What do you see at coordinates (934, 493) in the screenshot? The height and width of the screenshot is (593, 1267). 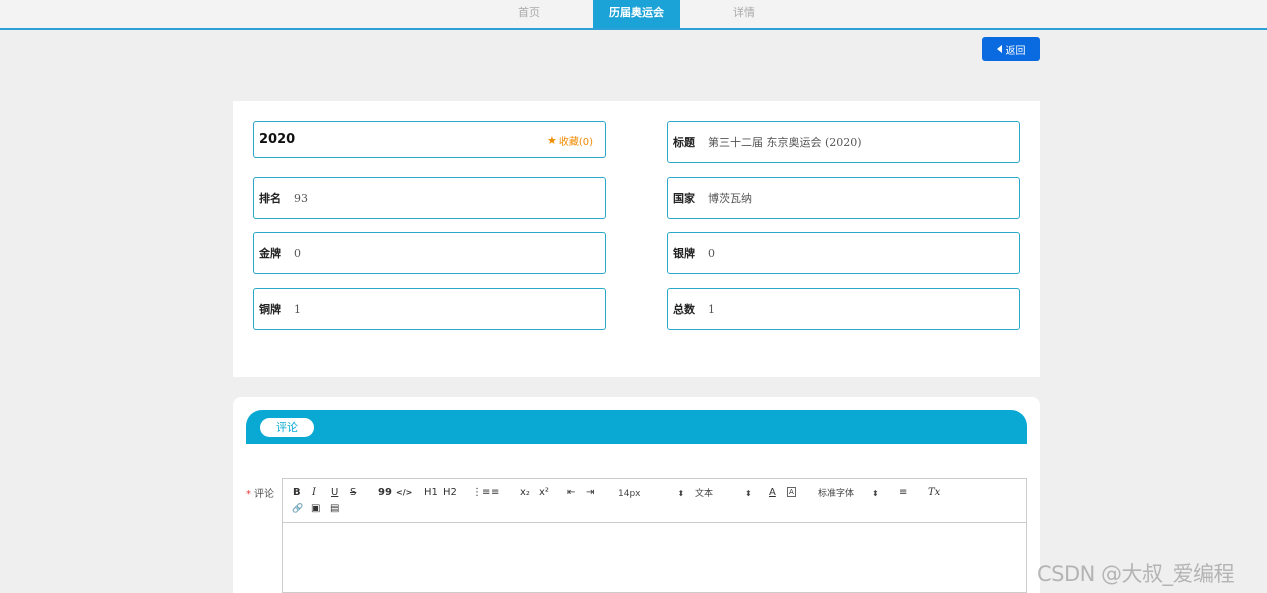 I see `clear-format-button: Tx` at bounding box center [934, 493].